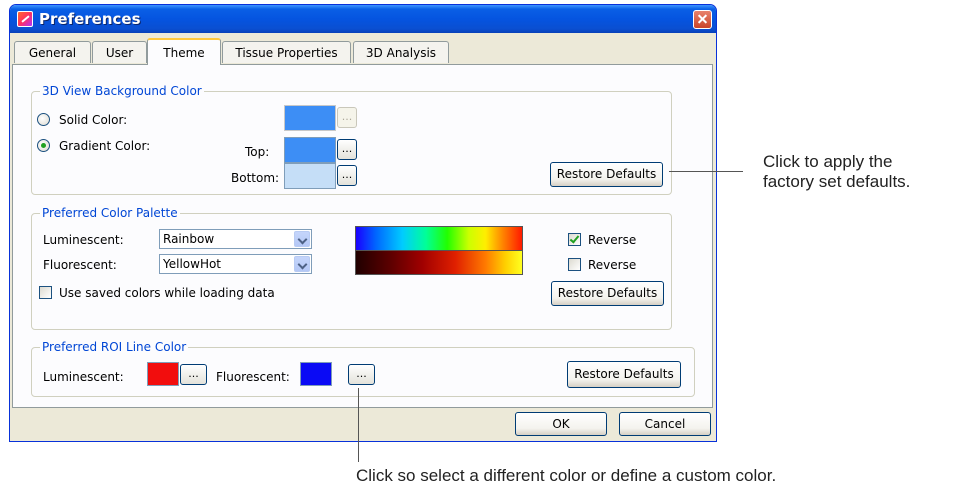  I want to click on reverse-luminescent-checkbox, so click(574, 239).